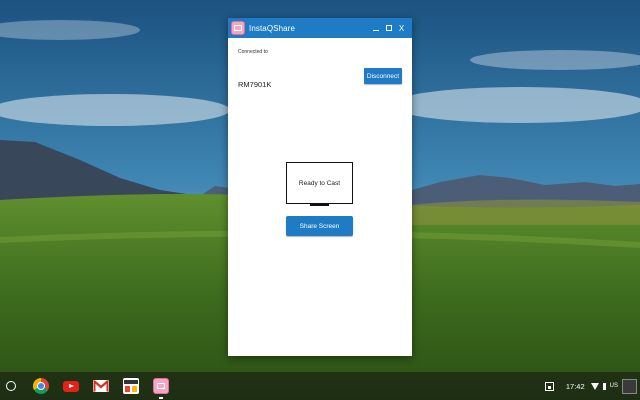 The width and height of the screenshot is (640, 400). I want to click on chrome-icon, so click(41, 386).